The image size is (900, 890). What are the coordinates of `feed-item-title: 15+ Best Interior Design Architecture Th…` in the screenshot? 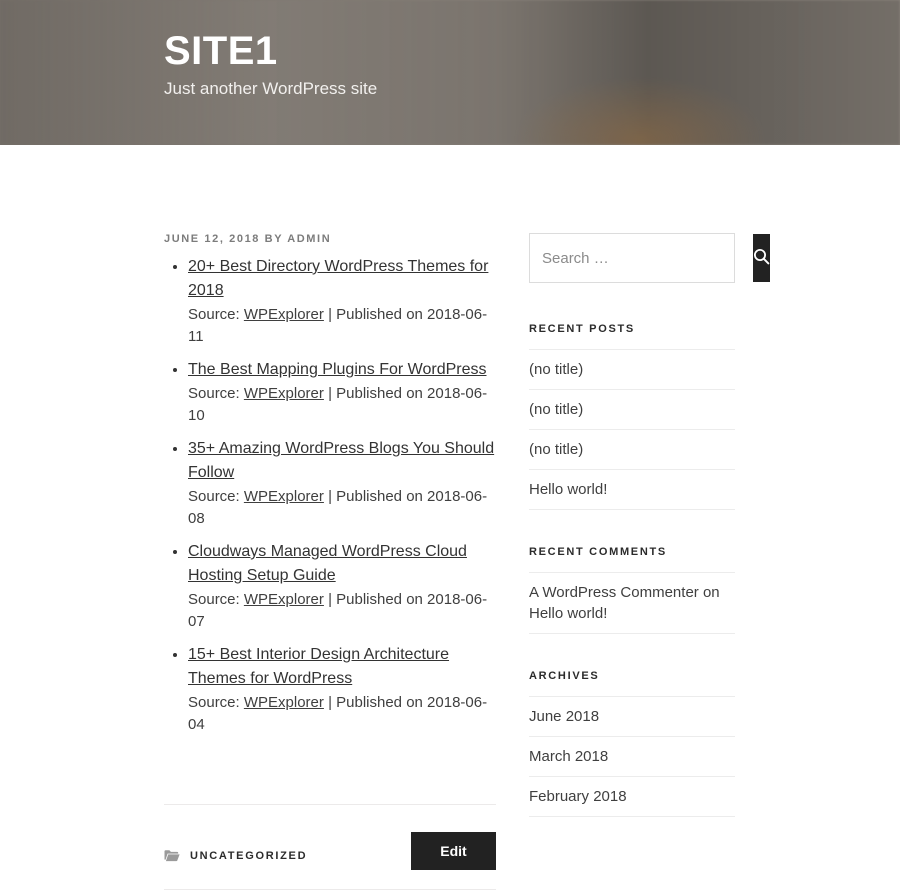 It's located at (318, 666).